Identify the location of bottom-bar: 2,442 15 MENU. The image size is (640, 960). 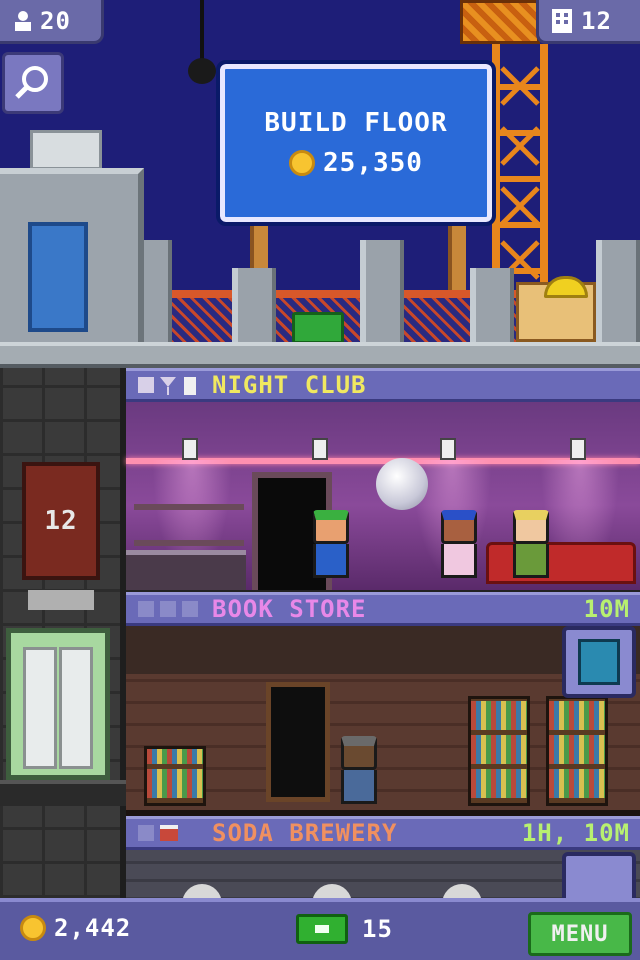
(320, 929).